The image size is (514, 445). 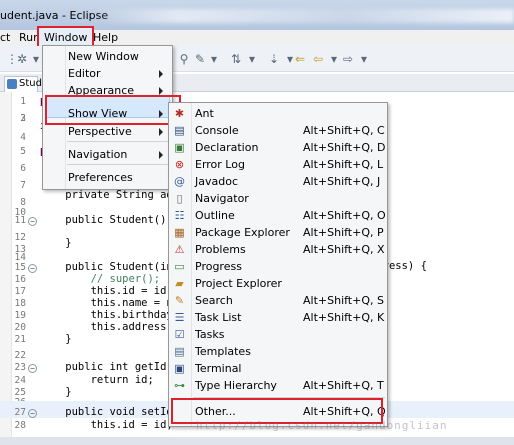 What do you see at coordinates (278, 249) in the screenshot?
I see `menu-item-problems: ⚠ Problems Alt+Shift+Q, X` at bounding box center [278, 249].